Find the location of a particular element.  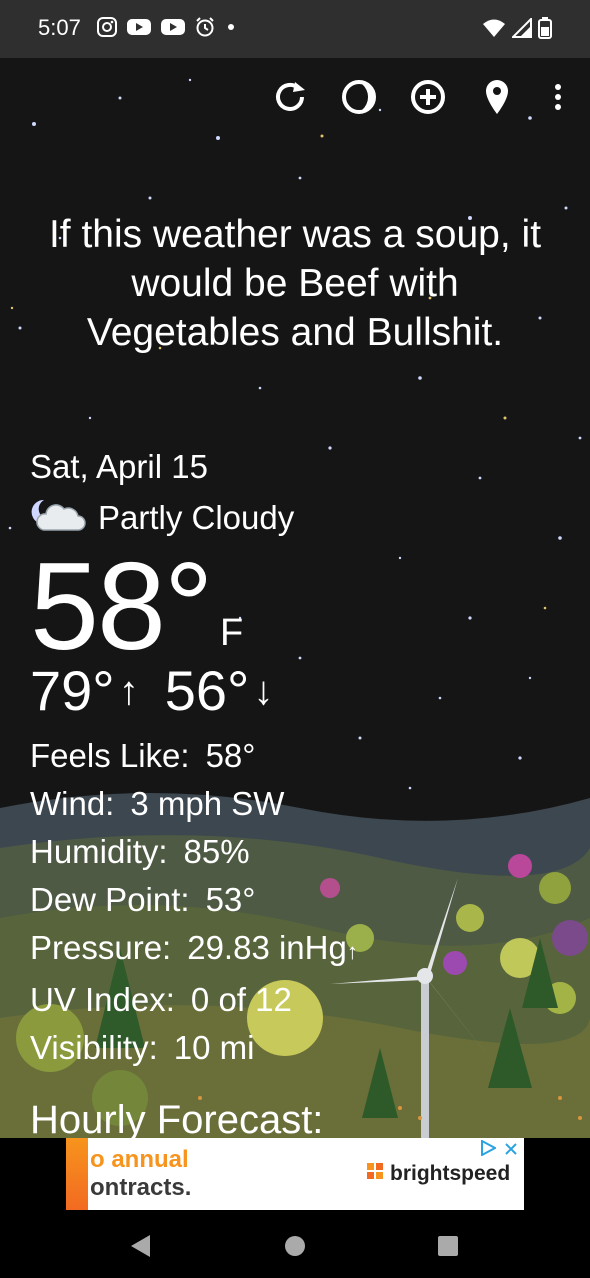

detail-value: 3 mph SW is located at coordinates (207, 803).